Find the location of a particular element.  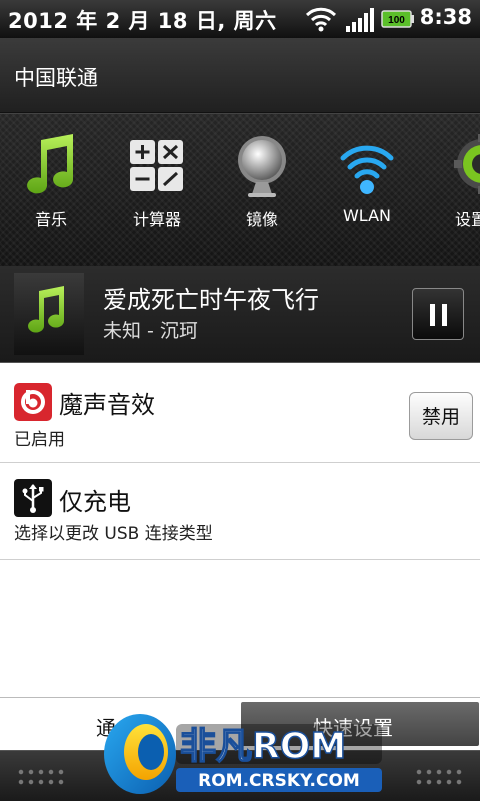

quick-launch-music: 音乐 is located at coordinates (51, 189).